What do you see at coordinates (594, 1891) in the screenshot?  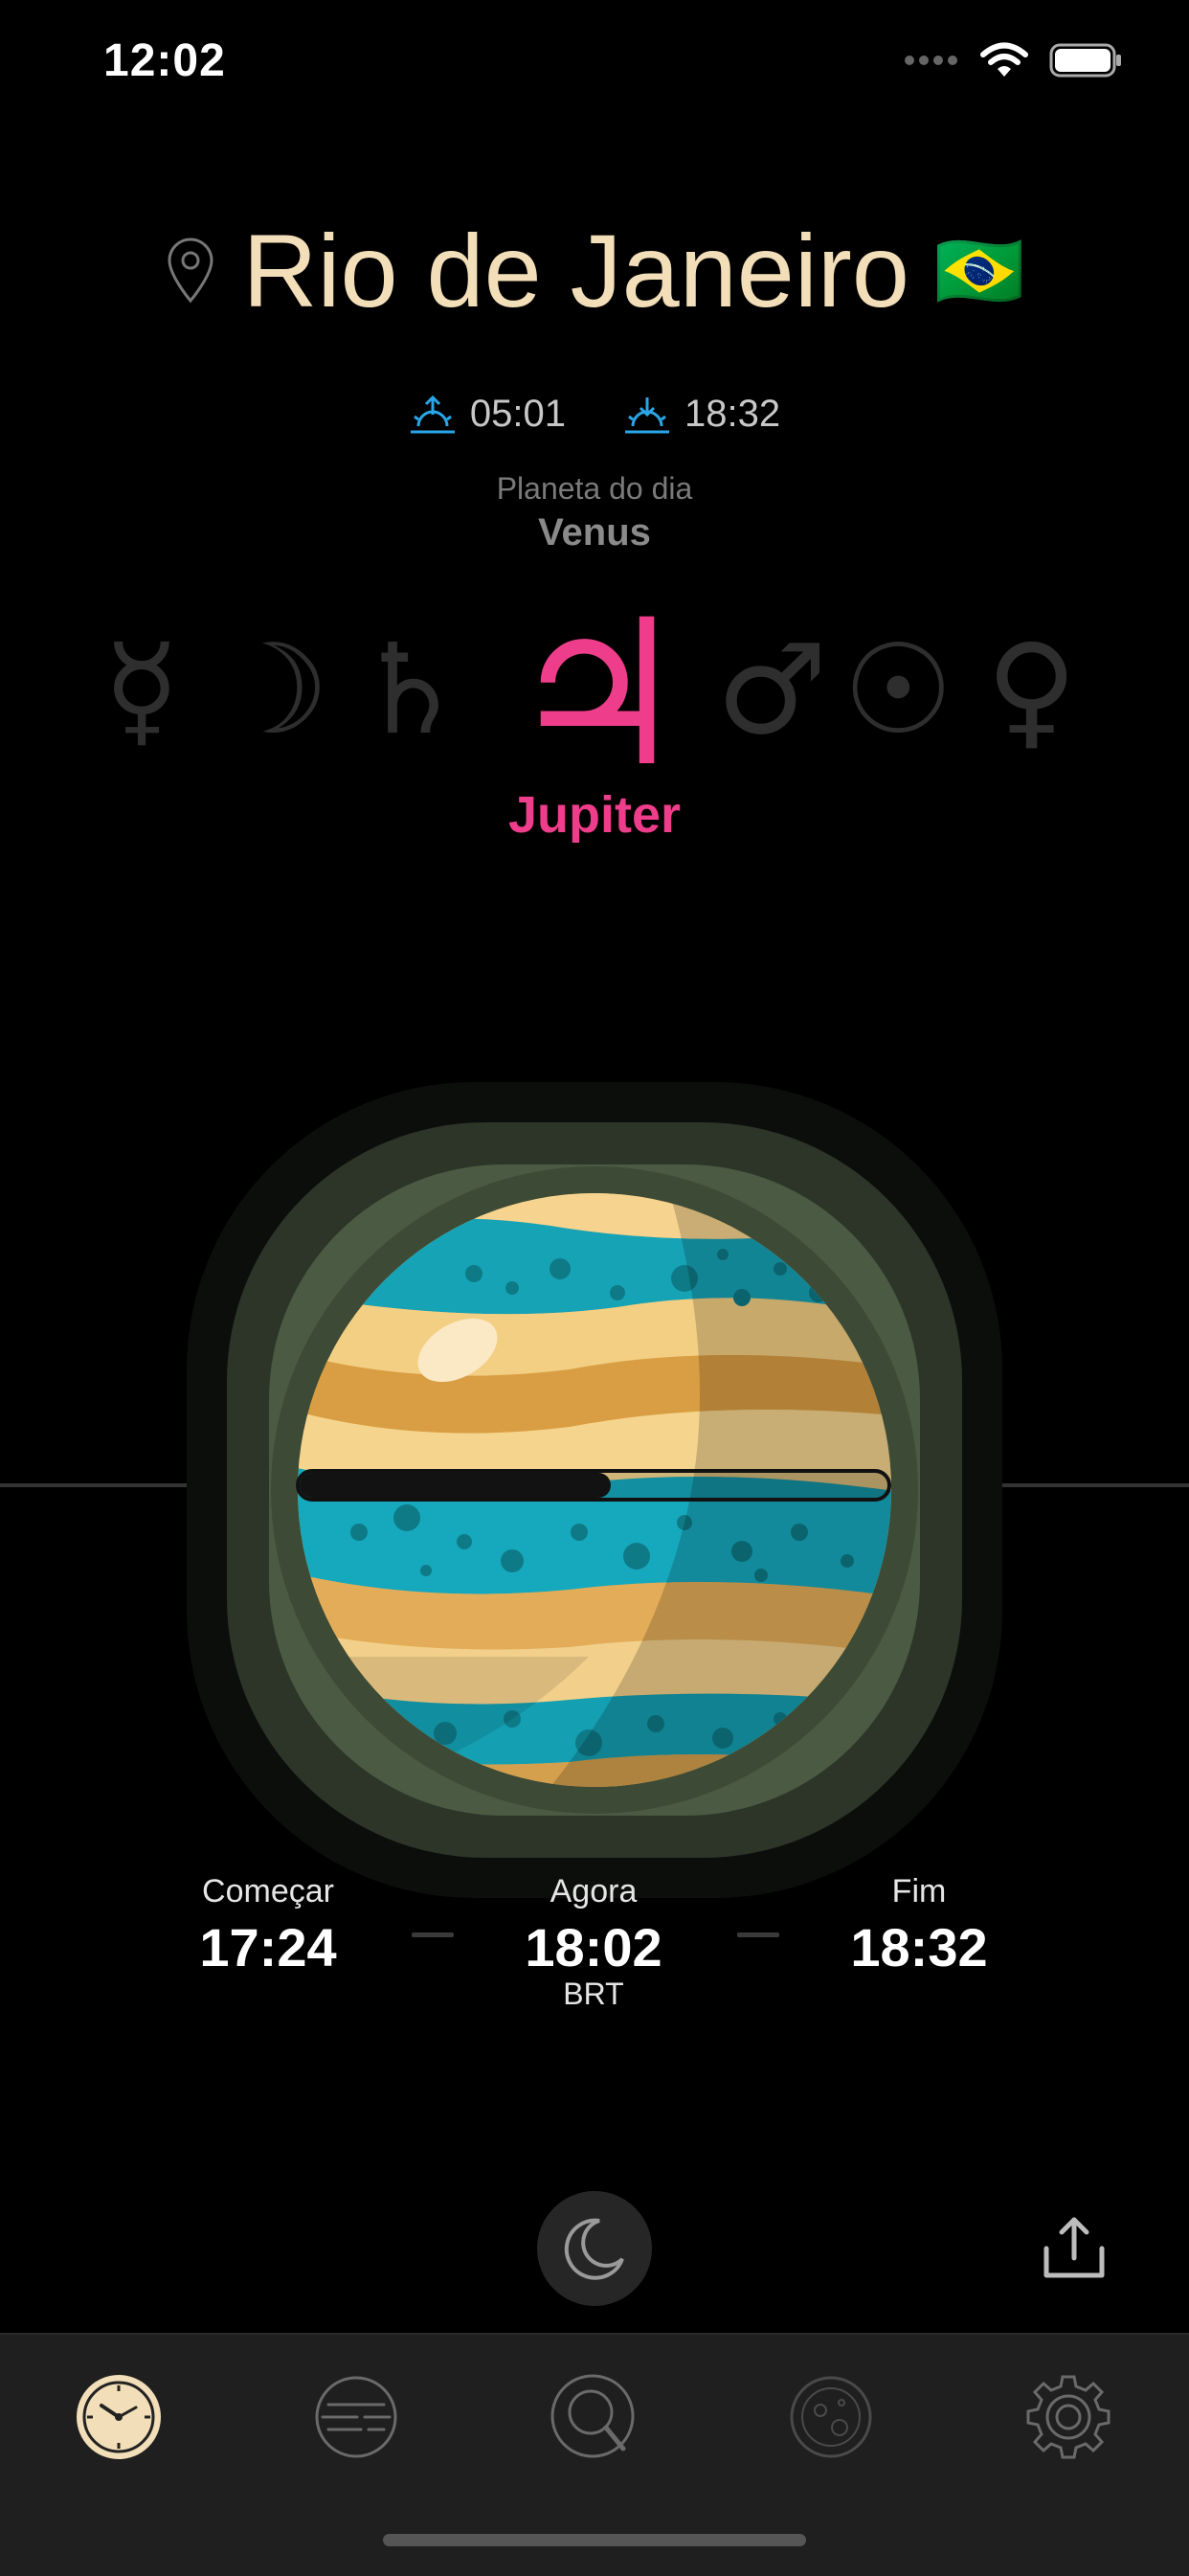 I see `now-label: Agora` at bounding box center [594, 1891].